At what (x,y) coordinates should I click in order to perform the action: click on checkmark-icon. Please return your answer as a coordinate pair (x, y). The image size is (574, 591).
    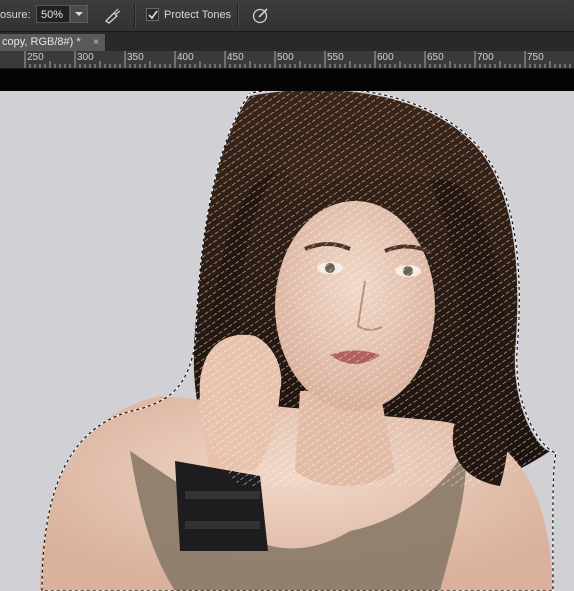
    Looking at the image, I should click on (153, 15).